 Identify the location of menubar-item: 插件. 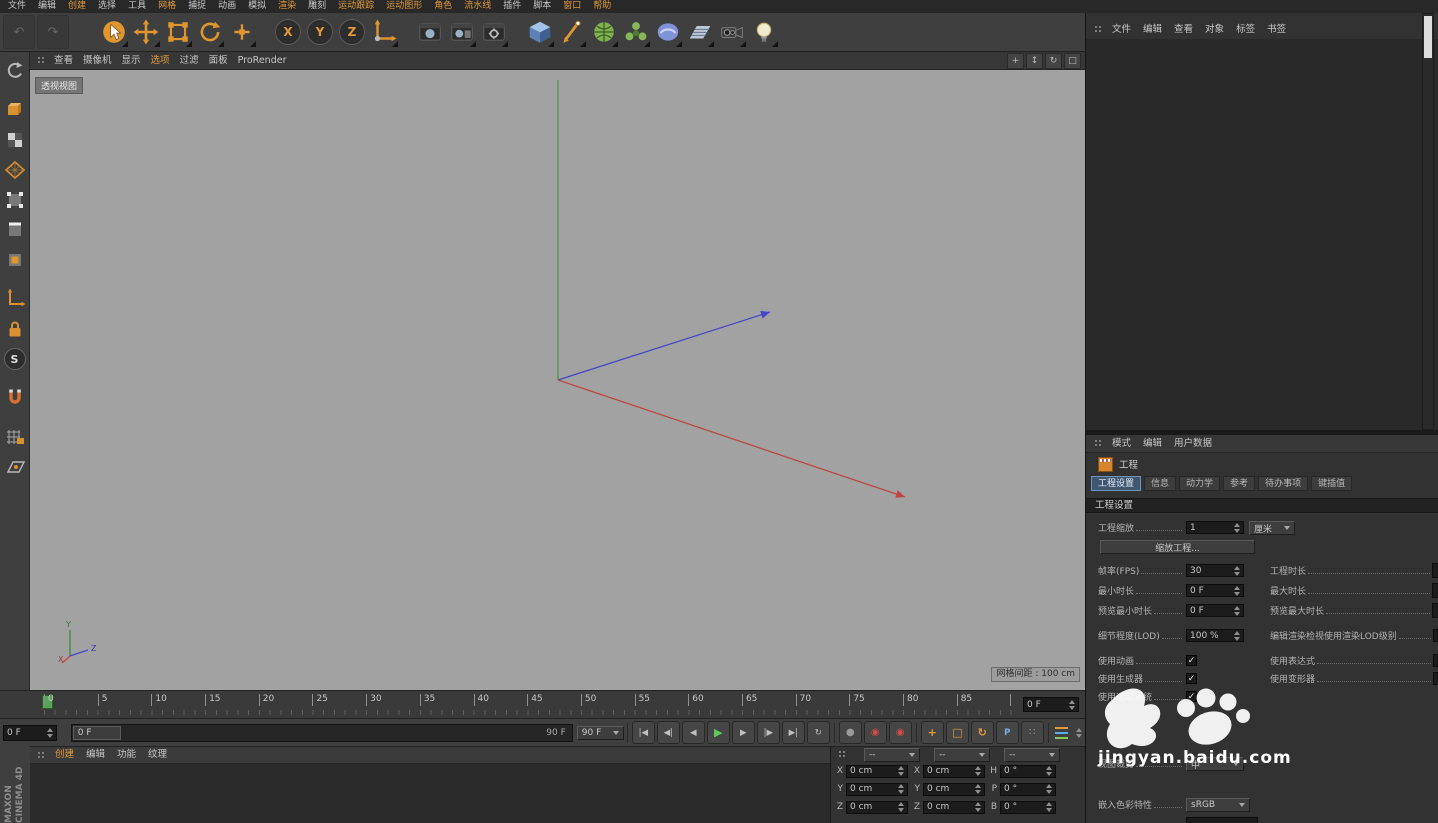
(512, 6).